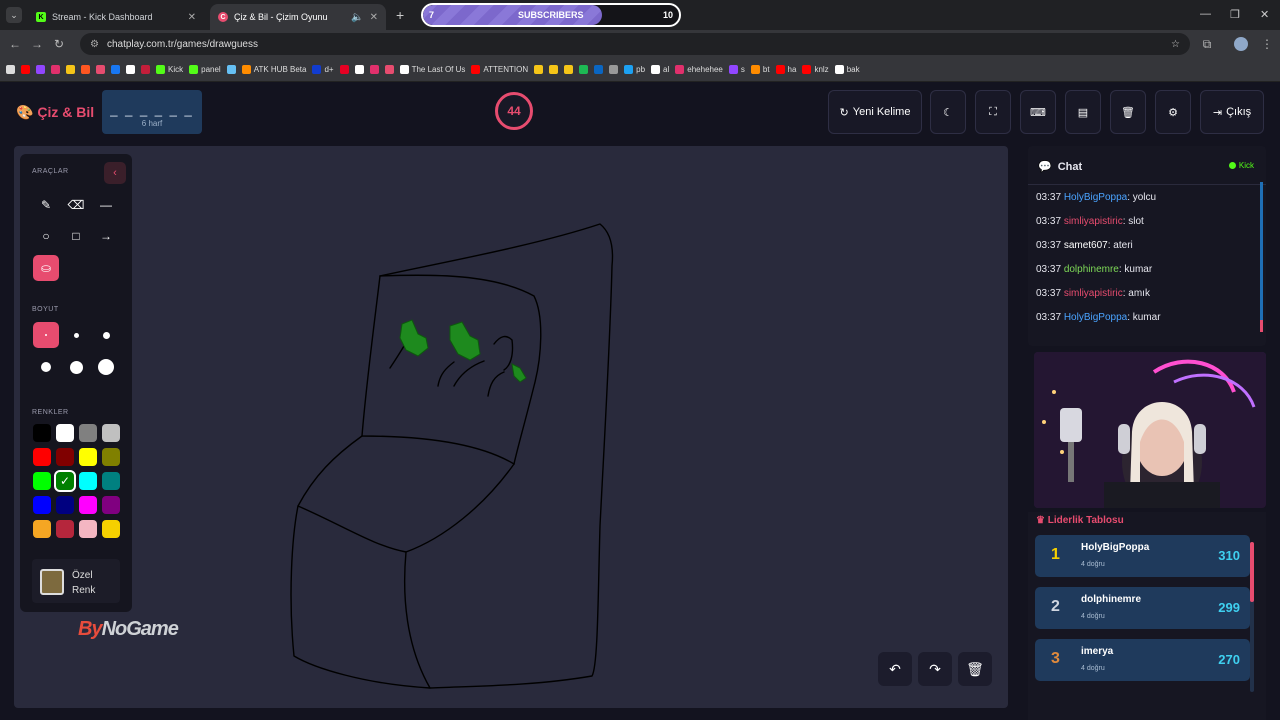 This screenshot has width=1280, height=720. Describe the element at coordinates (432, 69) in the screenshot. I see `bookmark-item: The Last Of Us` at that location.